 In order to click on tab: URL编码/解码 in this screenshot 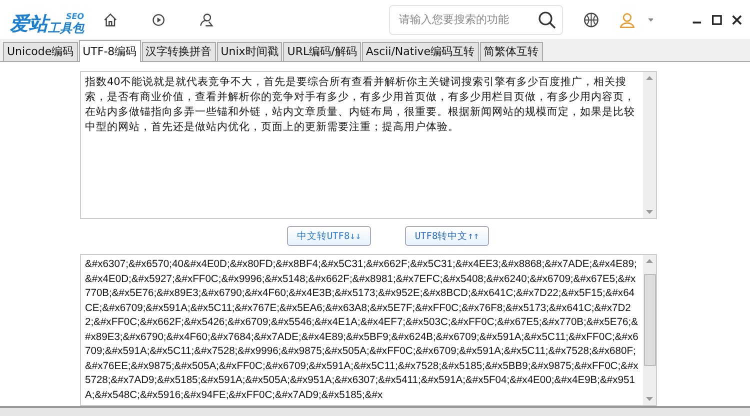, I will do `click(322, 52)`.